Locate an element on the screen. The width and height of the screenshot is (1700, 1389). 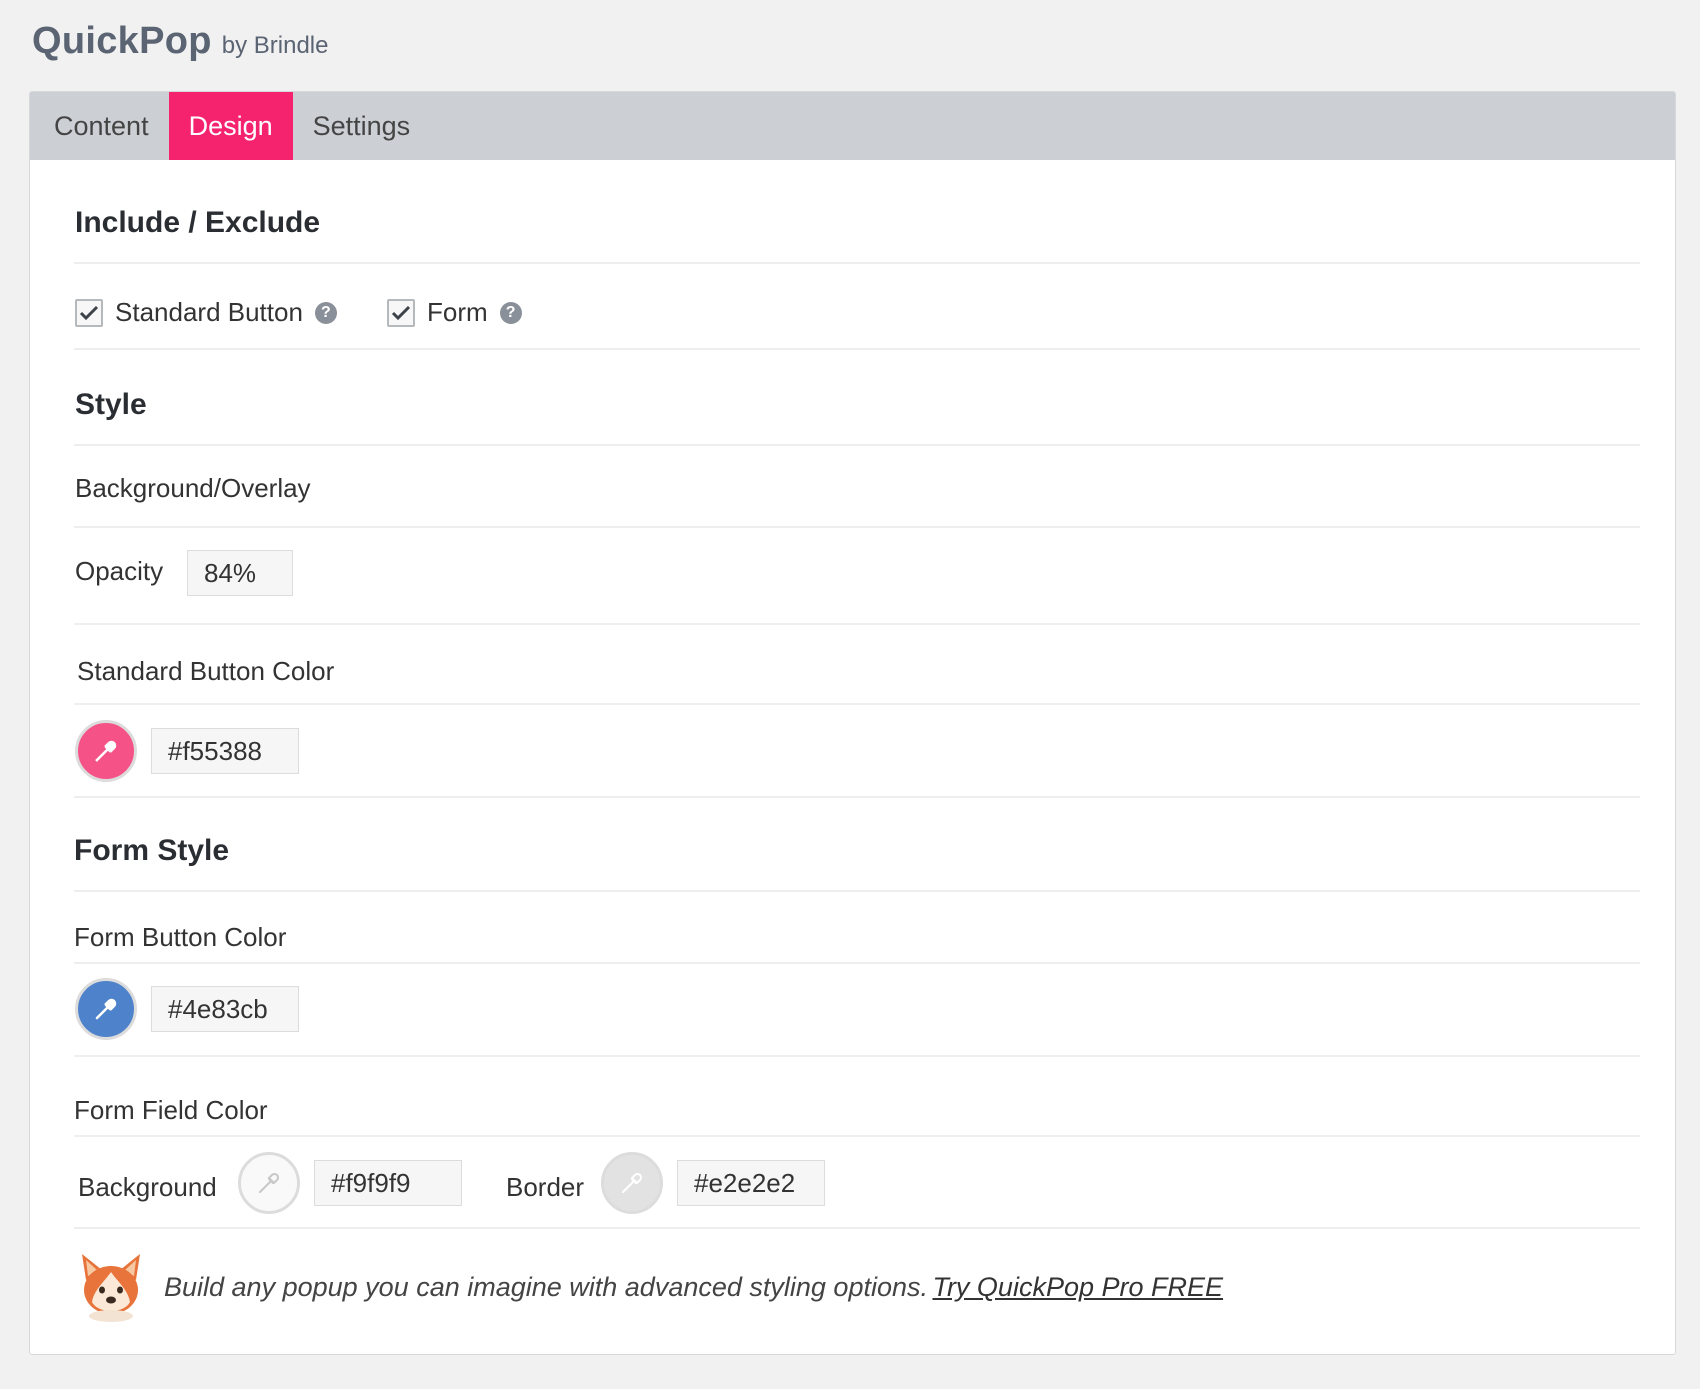
form-button-color-label: Form Button Color is located at coordinates (180, 937).